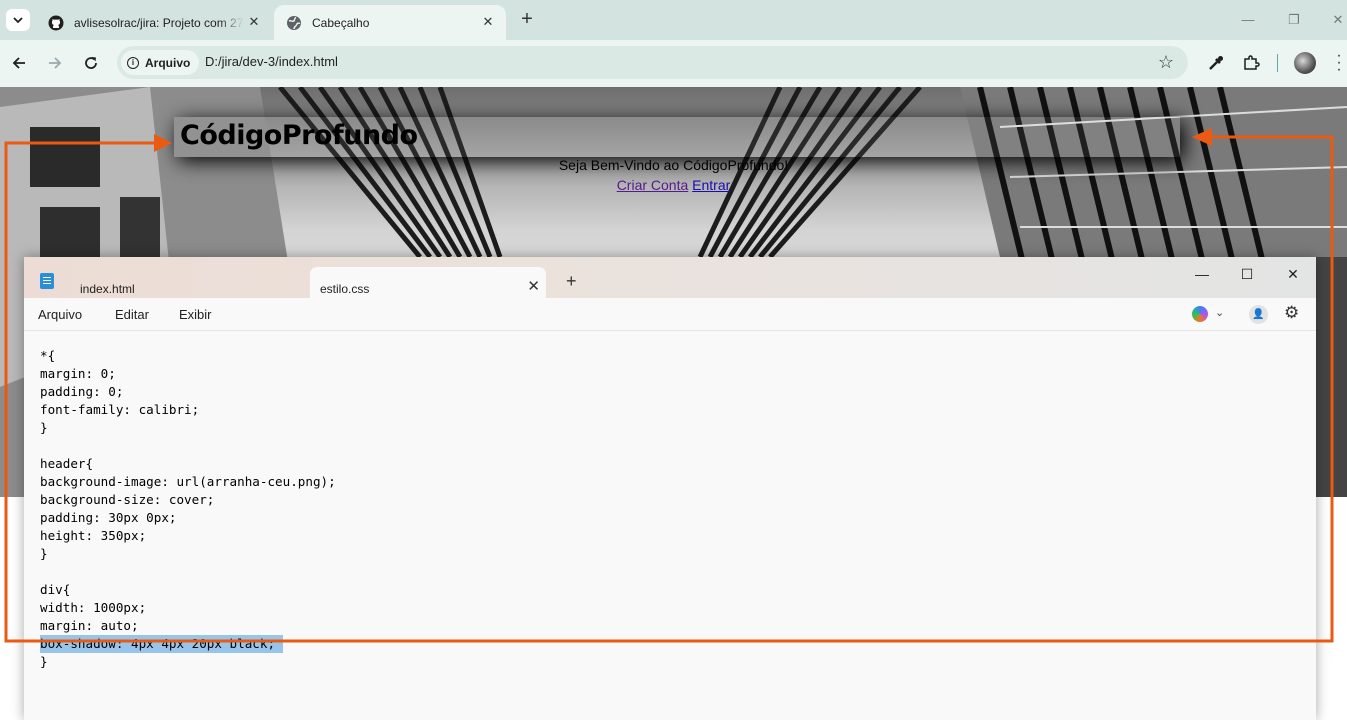 The height and width of the screenshot is (720, 1347). What do you see at coordinates (1305, 63) in the screenshot?
I see `profile-avatar` at bounding box center [1305, 63].